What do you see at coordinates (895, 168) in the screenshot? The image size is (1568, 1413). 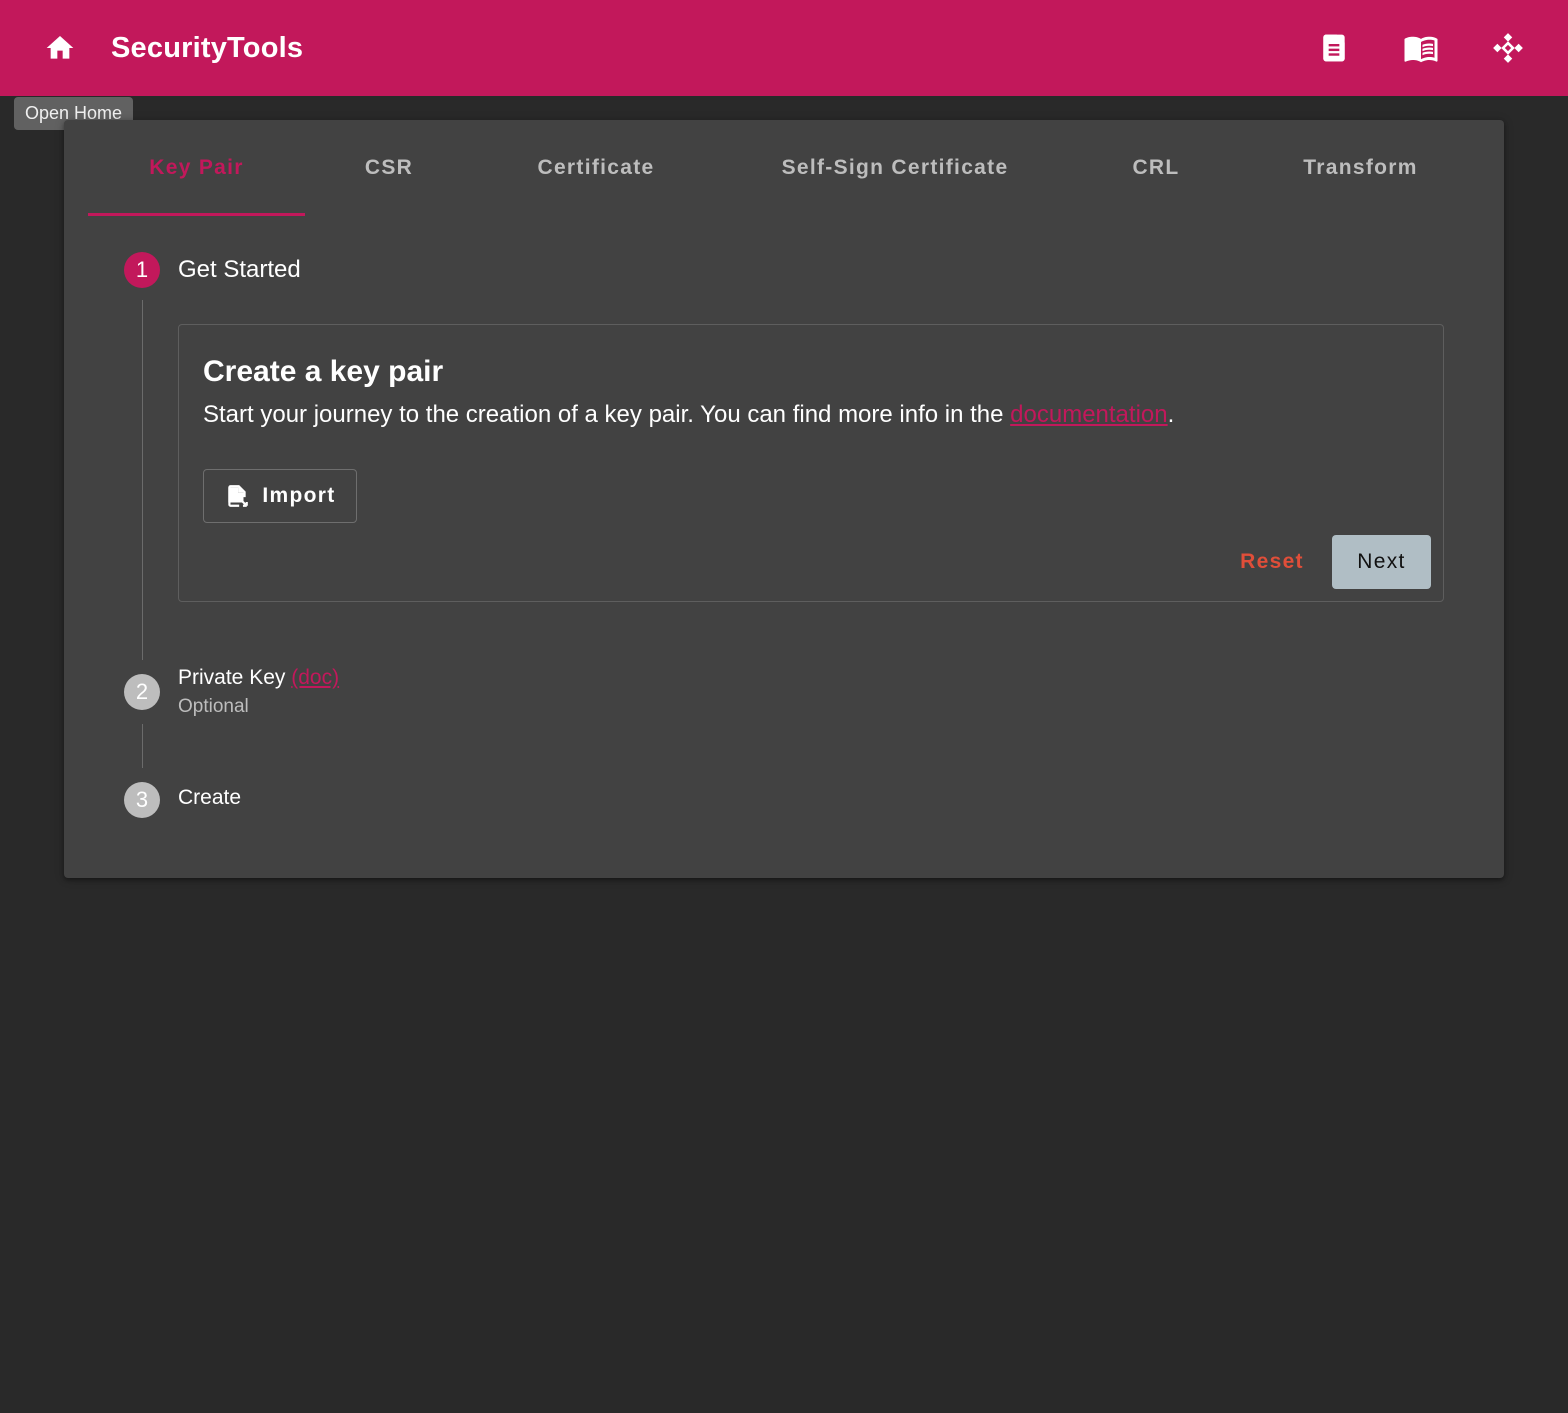 I see `tab-self-sign-certificate: Self-Sign Certificate` at bounding box center [895, 168].